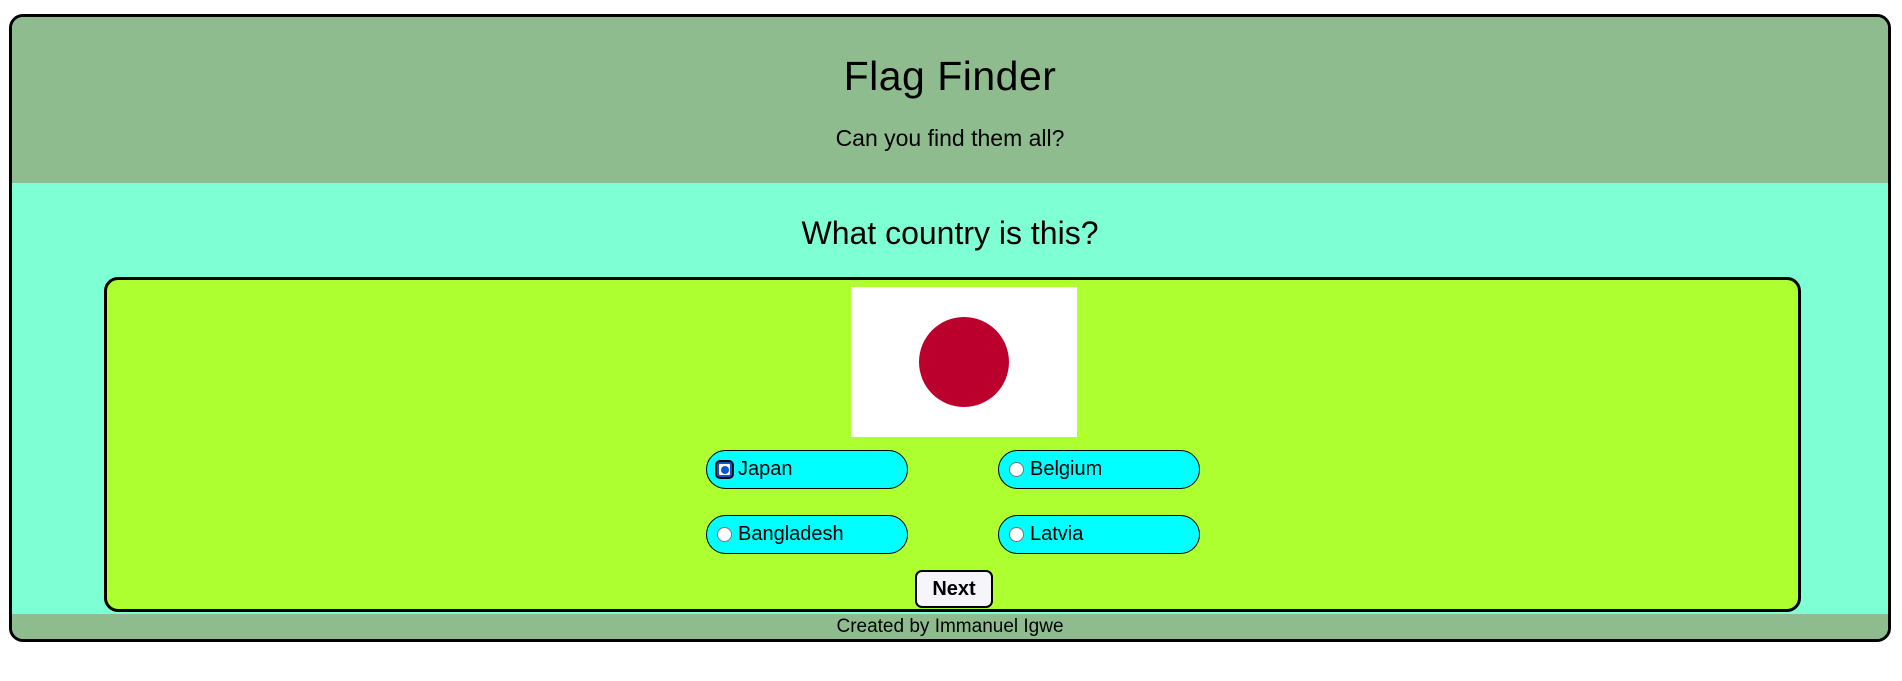  What do you see at coordinates (954, 589) in the screenshot?
I see `next-button: Next` at bounding box center [954, 589].